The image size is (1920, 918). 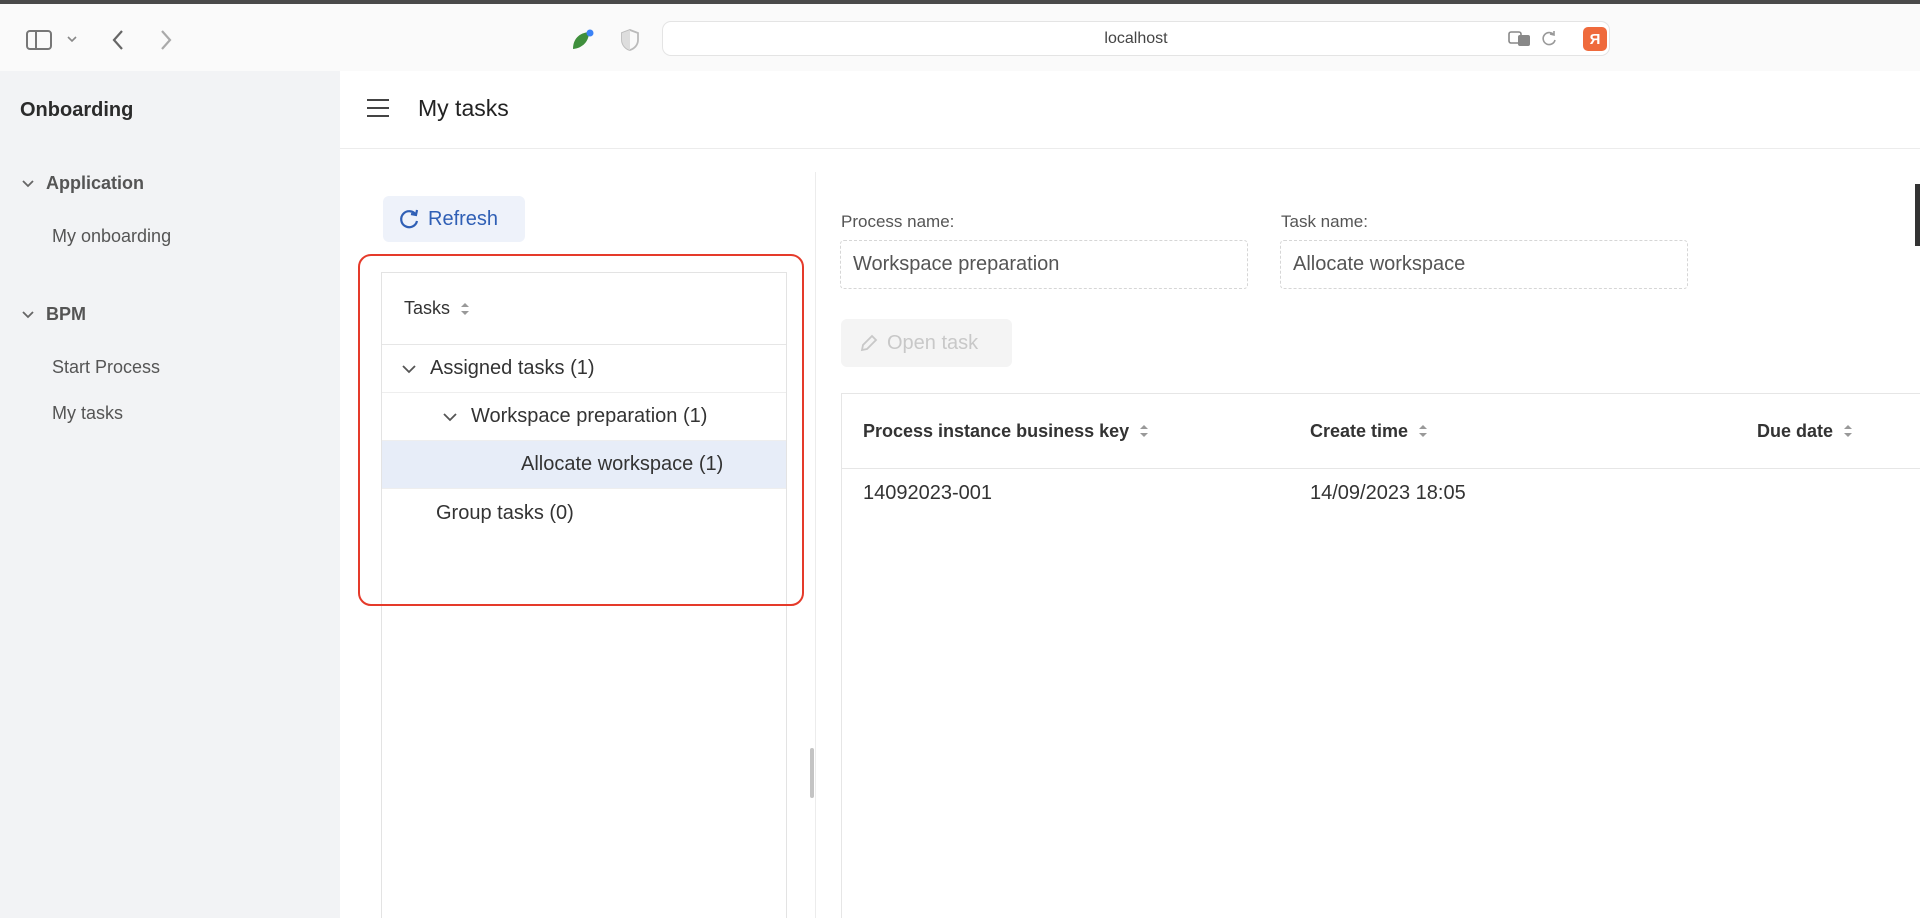 I want to click on address-bar: localhost, so click(x=1136, y=38).